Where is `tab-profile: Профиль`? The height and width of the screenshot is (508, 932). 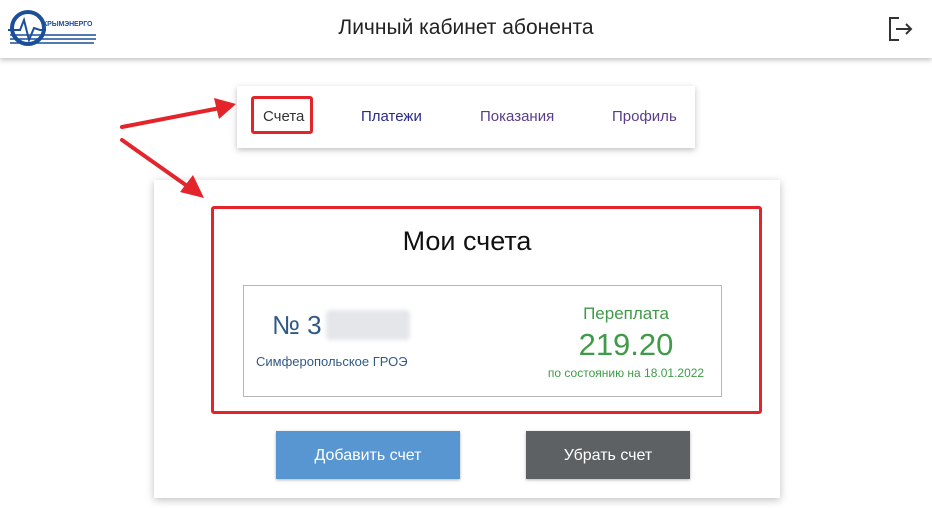 tab-profile: Профиль is located at coordinates (644, 116).